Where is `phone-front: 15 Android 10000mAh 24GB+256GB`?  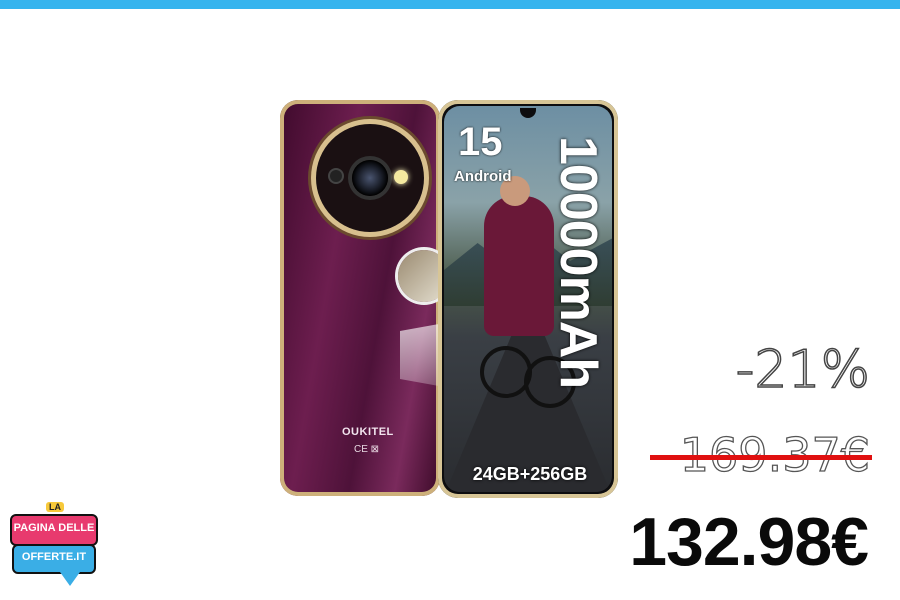
phone-front: 15 Android 10000mAh 24GB+256GB is located at coordinates (528, 299).